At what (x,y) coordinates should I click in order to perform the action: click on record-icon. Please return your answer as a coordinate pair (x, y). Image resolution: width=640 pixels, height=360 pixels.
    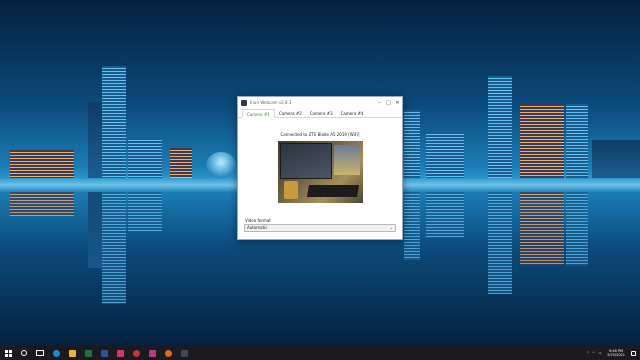
    Looking at the image, I should click on (136, 353).